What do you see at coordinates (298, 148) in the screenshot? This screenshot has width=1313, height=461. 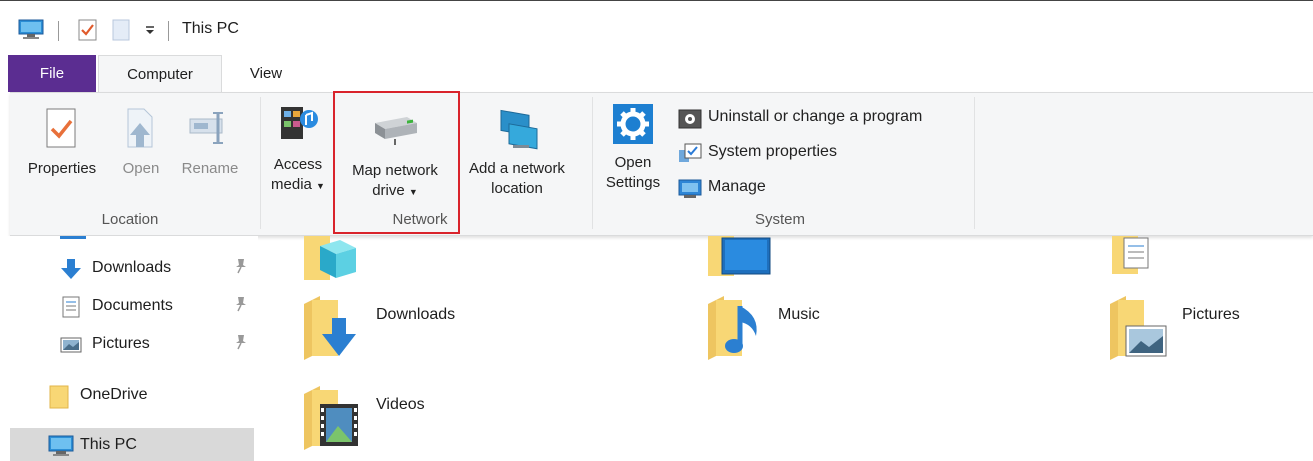 I see `access-media-button: Access media ▼` at bounding box center [298, 148].